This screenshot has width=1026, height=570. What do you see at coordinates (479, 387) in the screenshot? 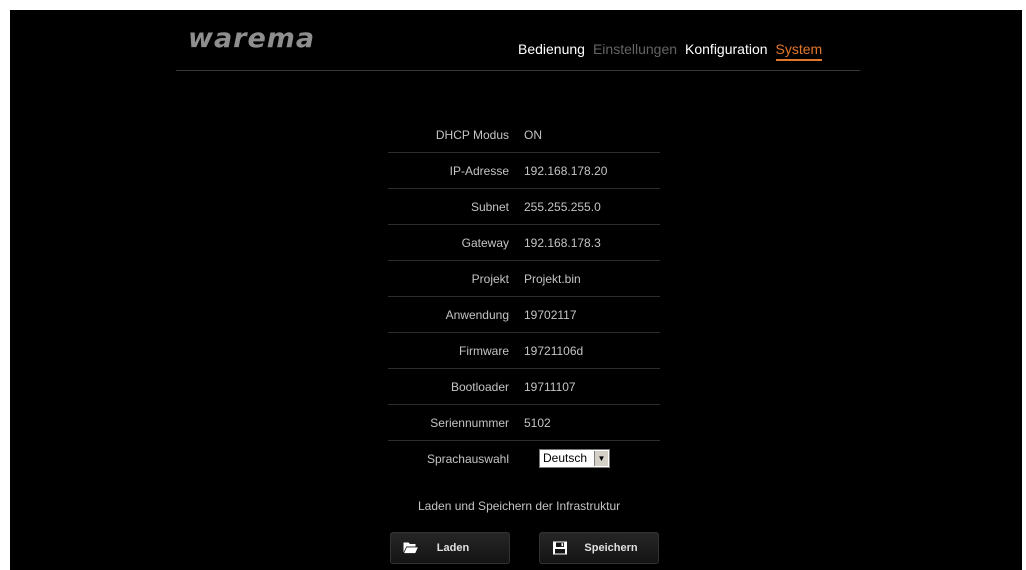
I see `row-label: Bootloader` at bounding box center [479, 387].